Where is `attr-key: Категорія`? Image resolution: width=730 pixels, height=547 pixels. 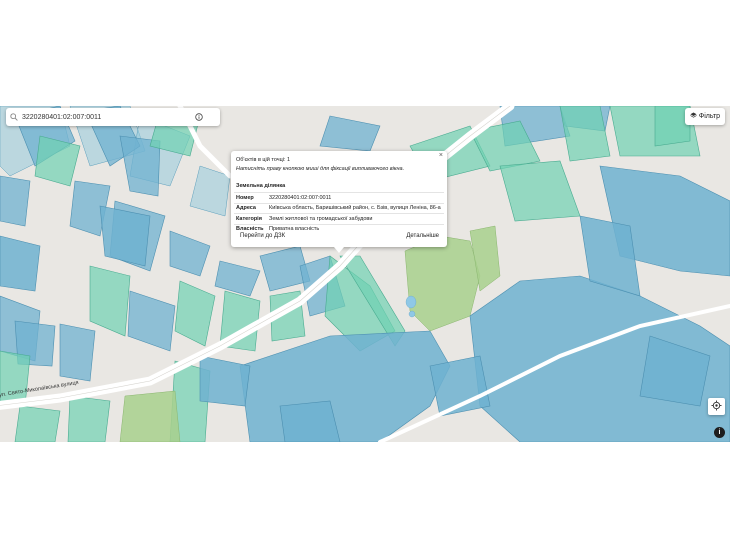
attr-key: Категорія is located at coordinates (249, 218).